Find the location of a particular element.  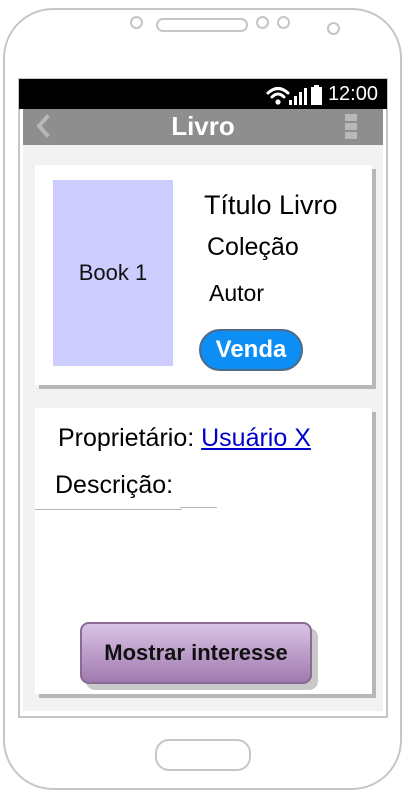

status-time: 12:00 is located at coordinates (352, 94).